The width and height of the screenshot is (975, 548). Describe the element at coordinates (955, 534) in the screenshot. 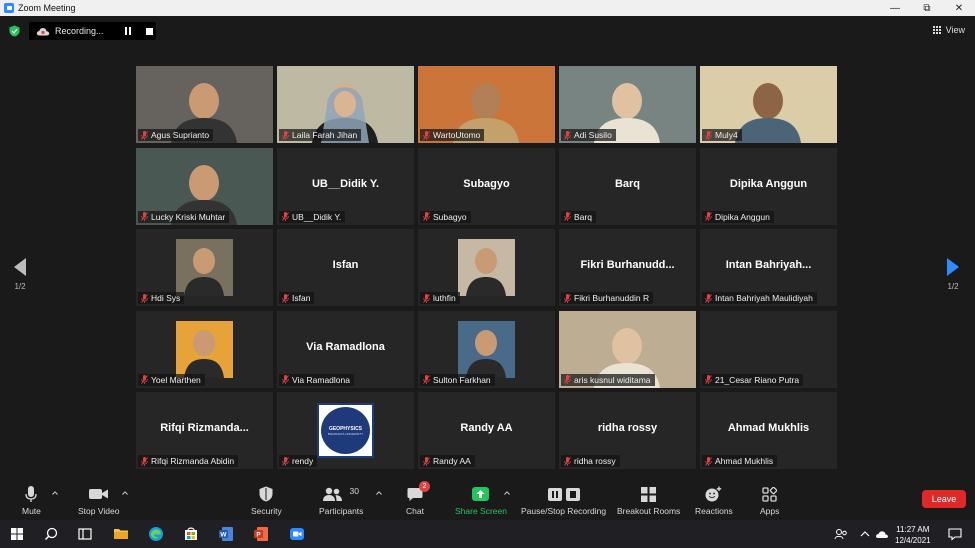

I see `notifications-icon` at that location.